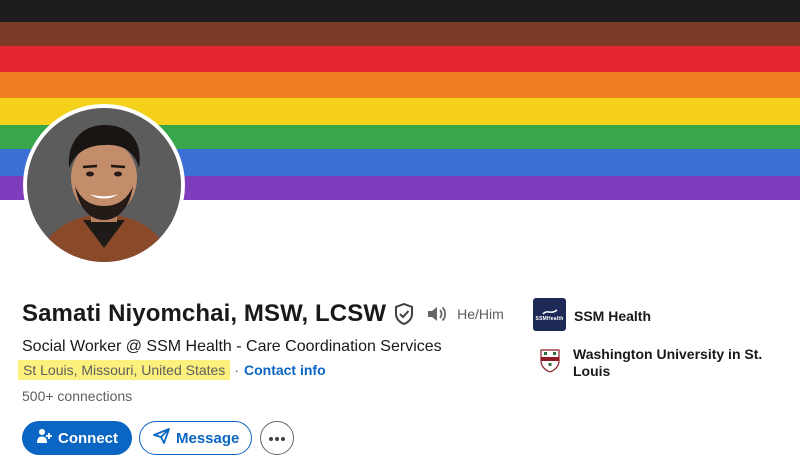 The height and width of the screenshot is (468, 800). I want to click on name-row: Samati Niyomchai, MSW, LCSW He/Him, so click(263, 314).